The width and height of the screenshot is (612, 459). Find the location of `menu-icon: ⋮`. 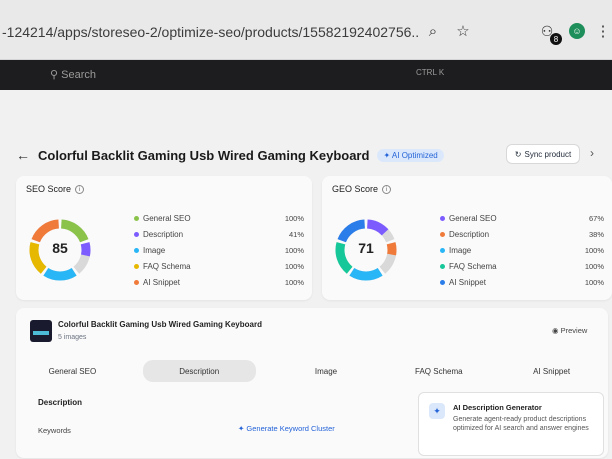

menu-icon: ⋮ is located at coordinates (601, 31).